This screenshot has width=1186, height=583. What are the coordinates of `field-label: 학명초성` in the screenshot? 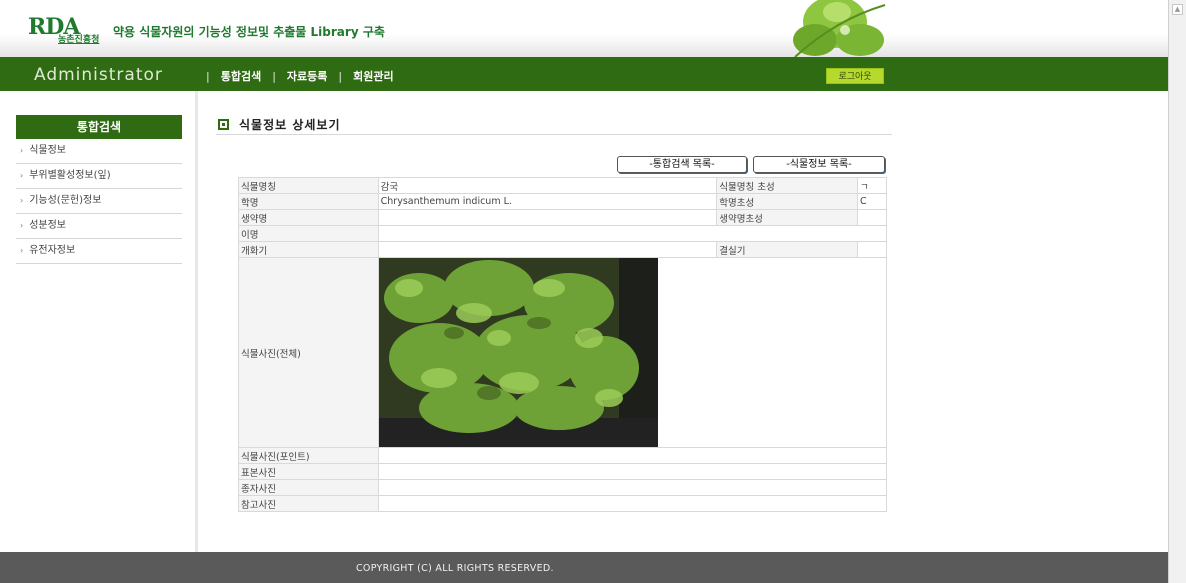 It's located at (787, 201).